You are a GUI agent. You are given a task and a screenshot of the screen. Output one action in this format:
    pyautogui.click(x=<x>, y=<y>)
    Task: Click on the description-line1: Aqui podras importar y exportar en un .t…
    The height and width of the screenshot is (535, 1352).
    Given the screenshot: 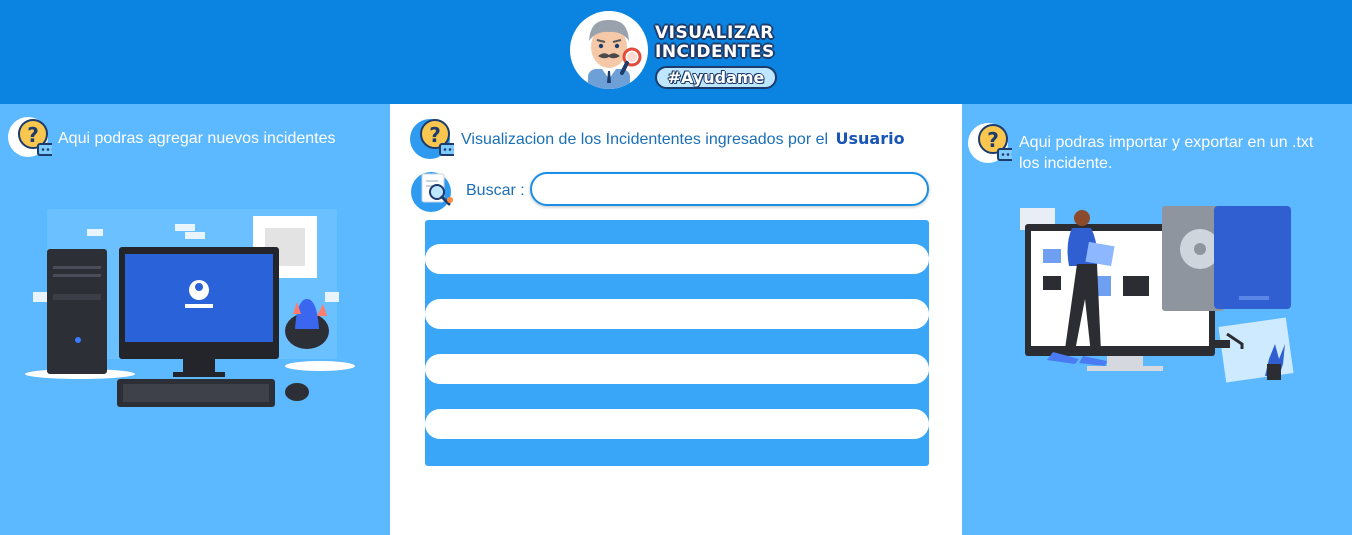 What is the action you would take?
    pyautogui.click(x=1166, y=142)
    